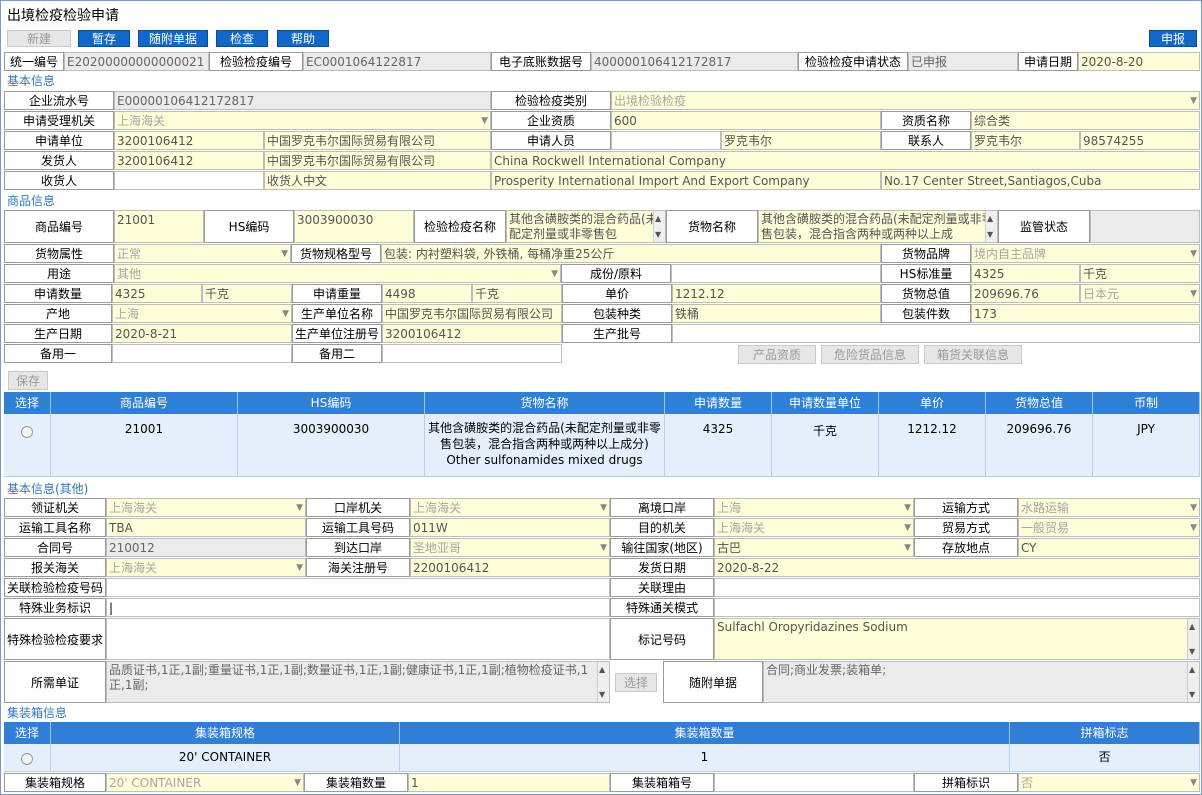 The height and width of the screenshot is (795, 1202). Describe the element at coordinates (202, 353) in the screenshot. I see `spare1-input` at that location.